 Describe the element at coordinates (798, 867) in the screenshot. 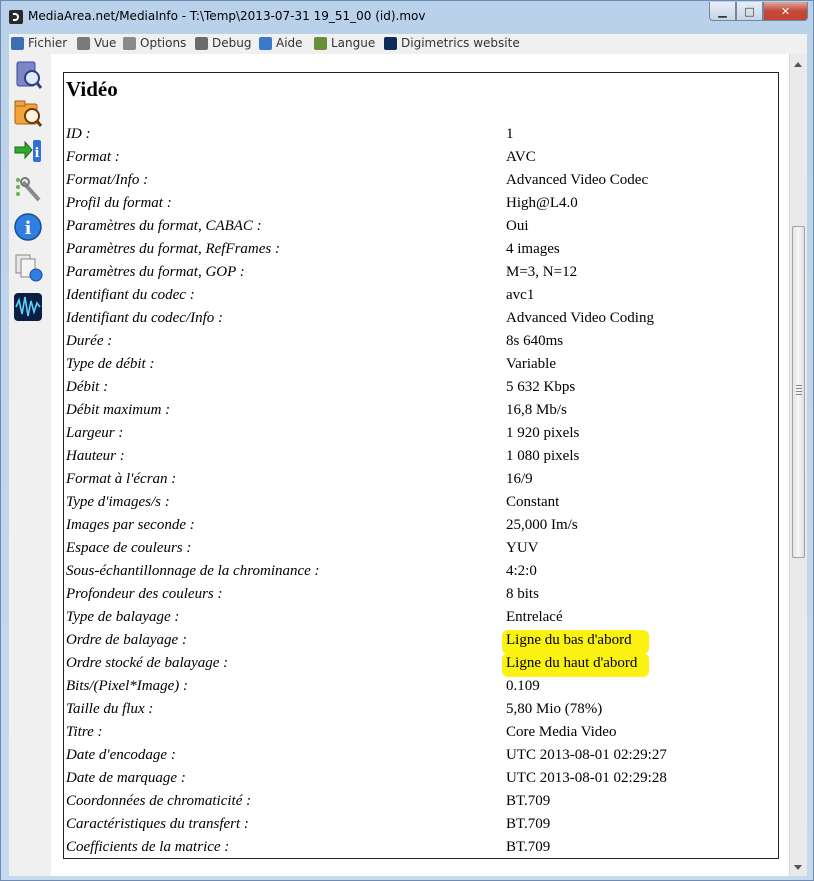

I see `scroll-down-arrow-icon` at that location.